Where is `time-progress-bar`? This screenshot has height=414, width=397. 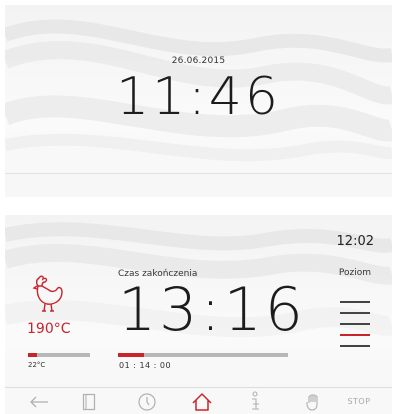 time-progress-bar is located at coordinates (203, 355).